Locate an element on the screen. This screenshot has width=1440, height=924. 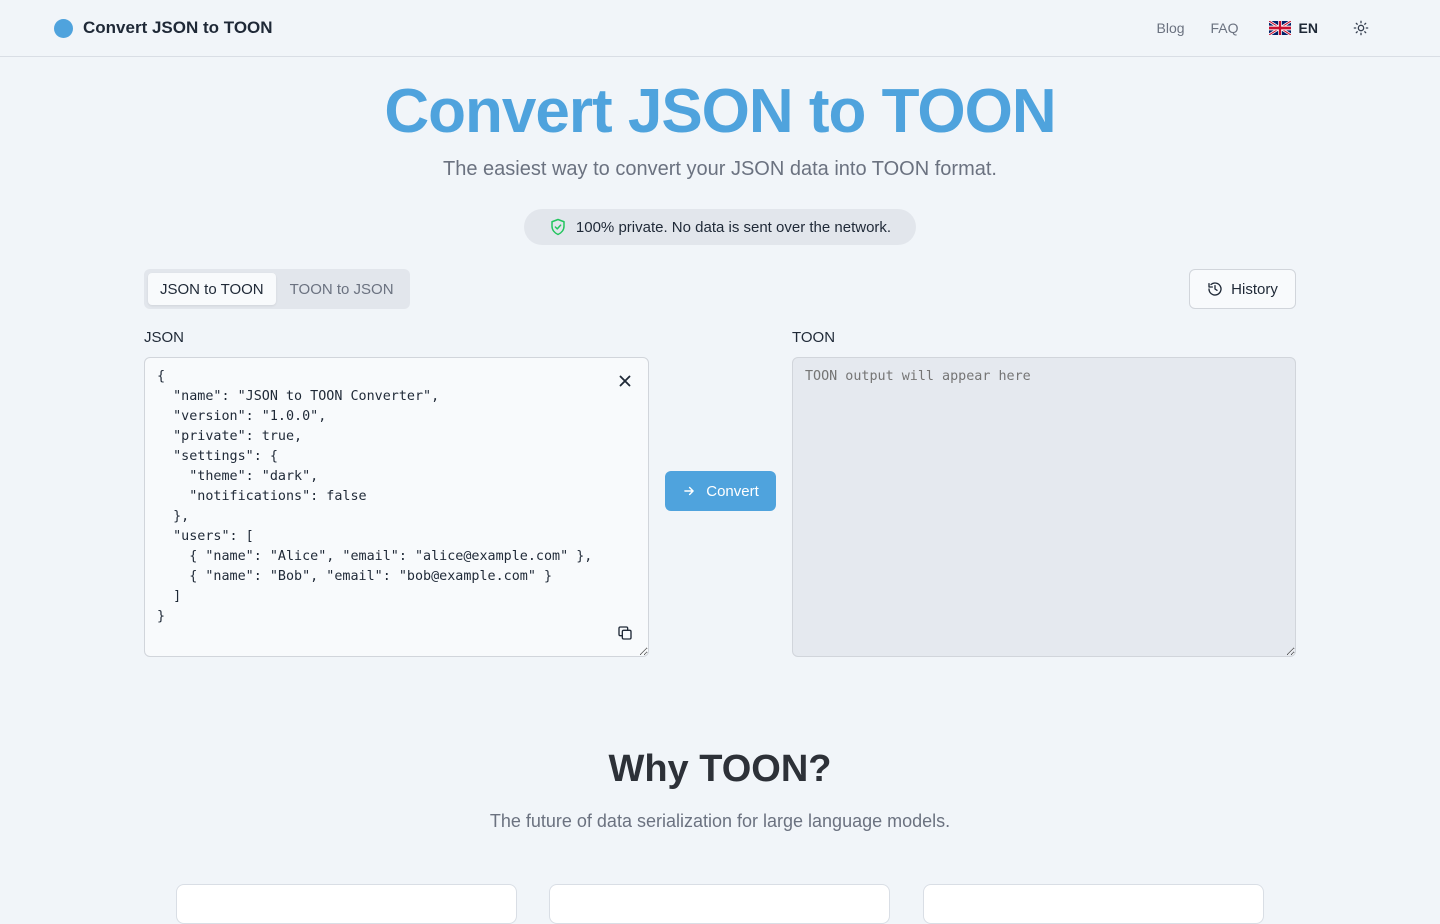
history-button: History is located at coordinates (1242, 289).